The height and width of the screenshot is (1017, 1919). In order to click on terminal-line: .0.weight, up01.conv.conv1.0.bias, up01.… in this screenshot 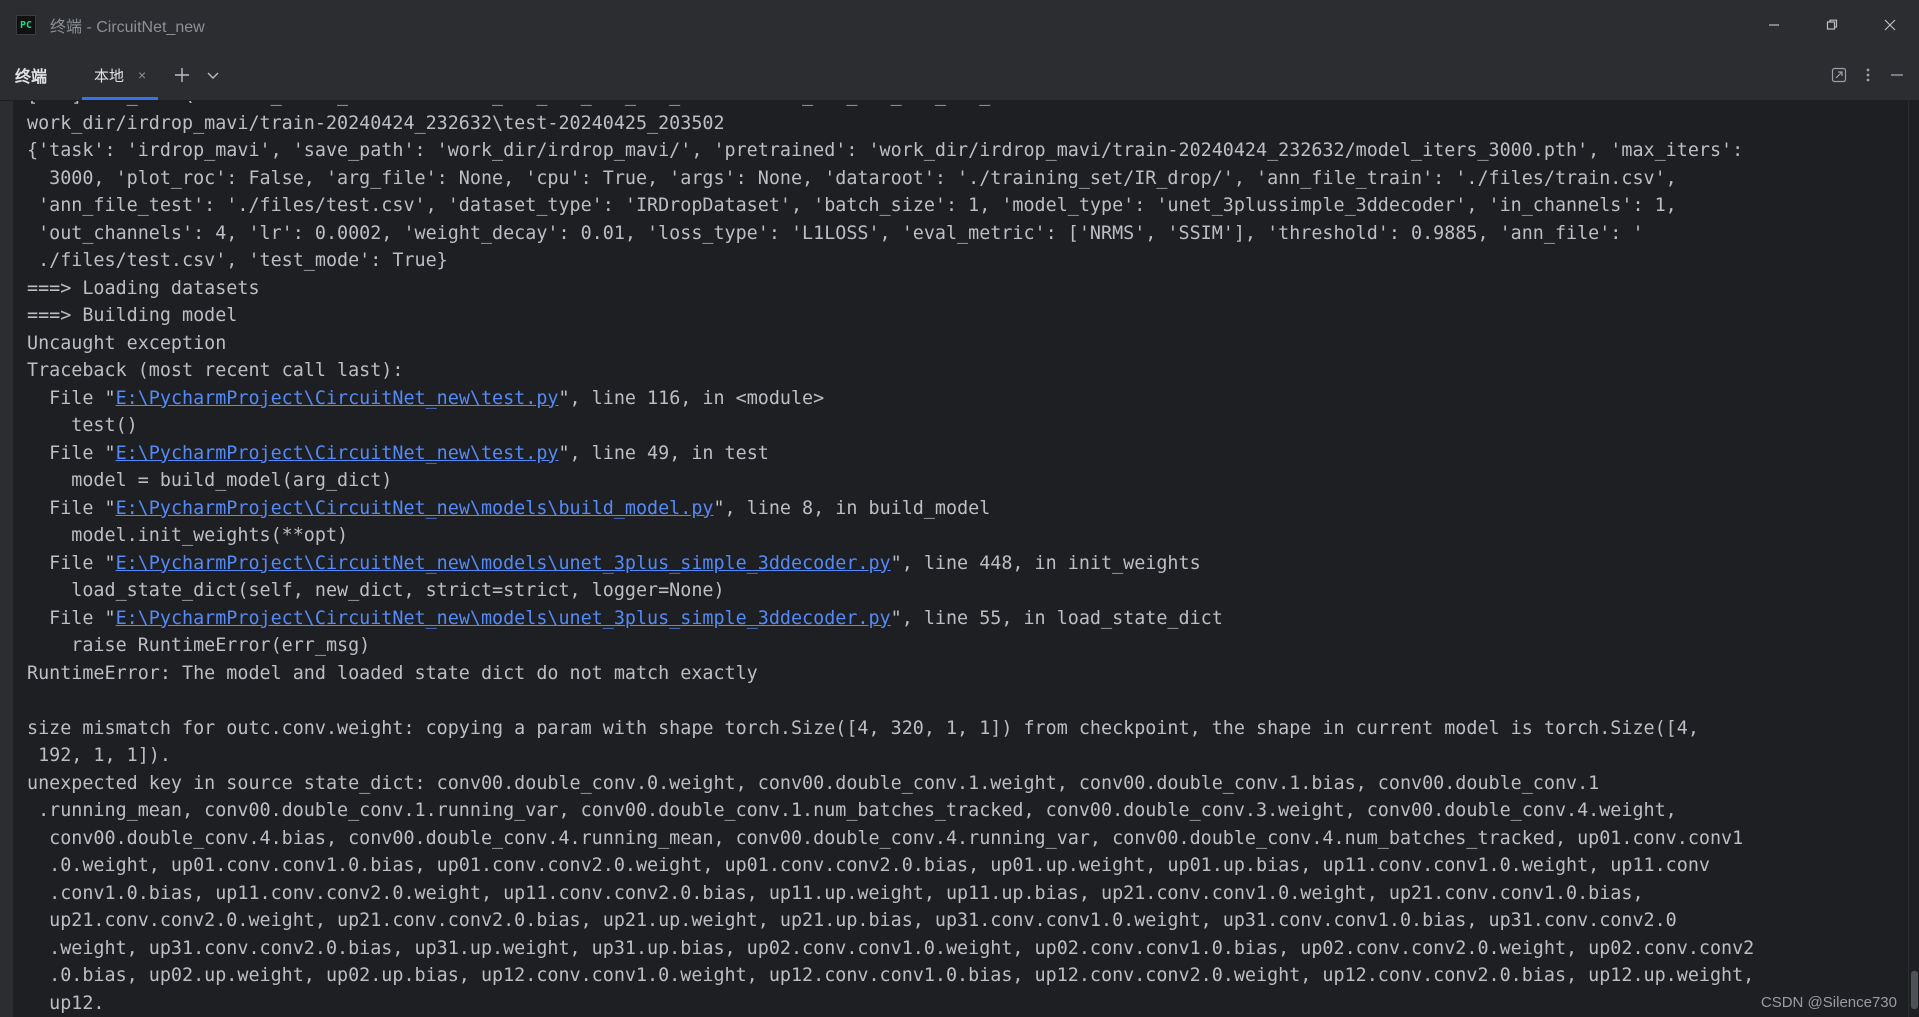, I will do `click(868, 865)`.